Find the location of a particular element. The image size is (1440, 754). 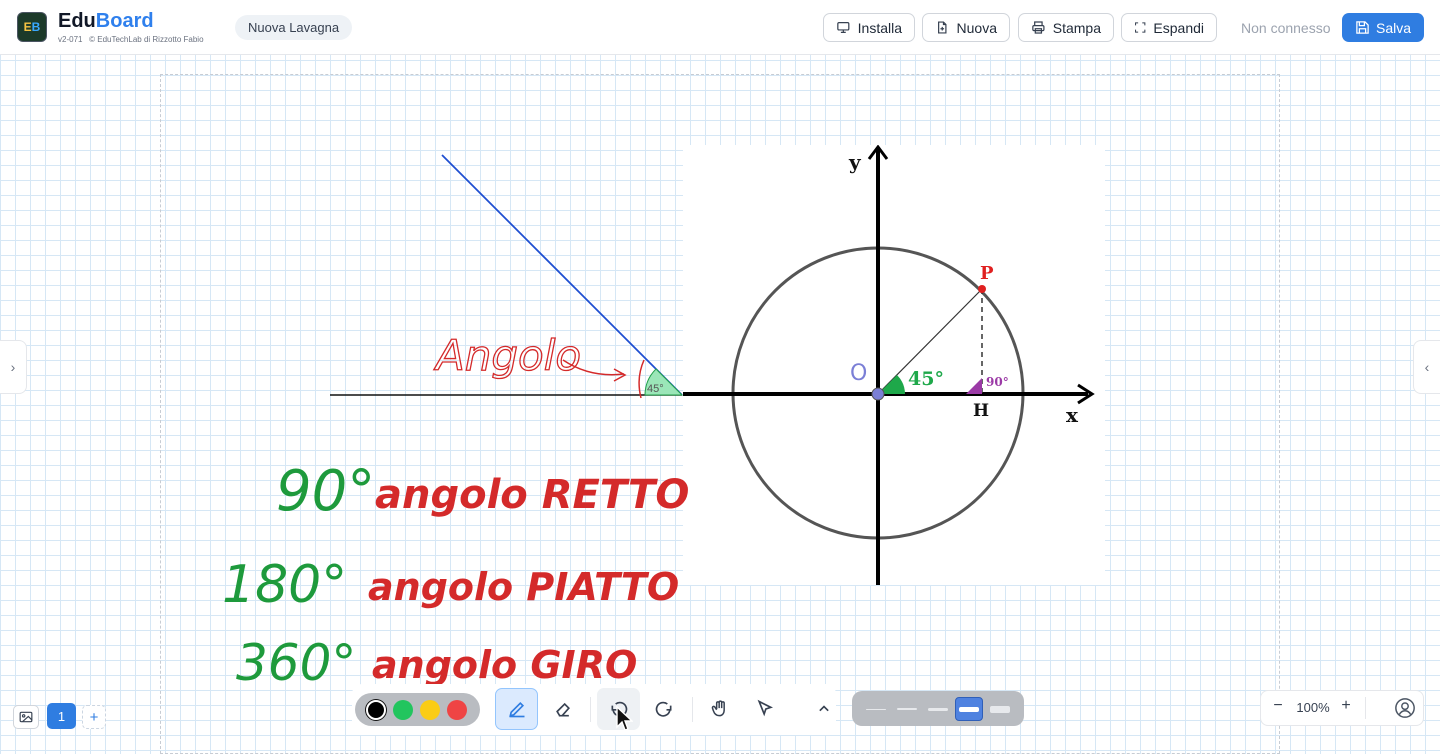

print-label: Stampa is located at coordinates (1076, 27).